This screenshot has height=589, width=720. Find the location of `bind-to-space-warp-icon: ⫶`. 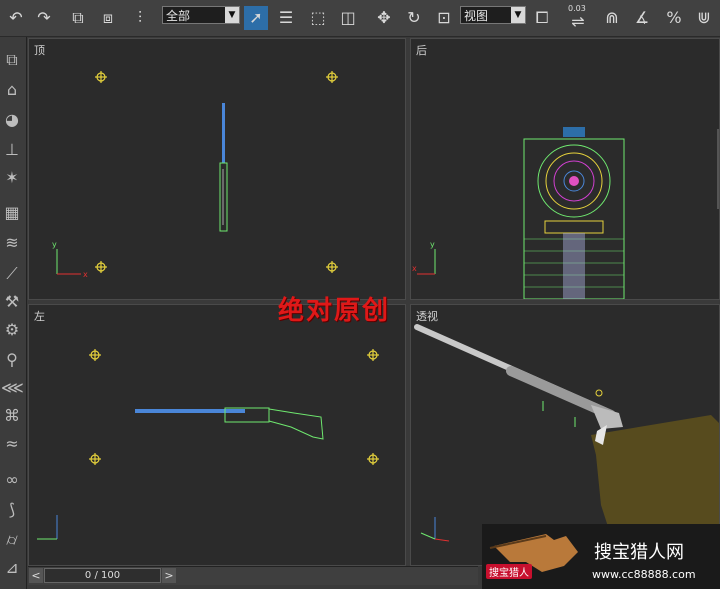

bind-to-space-warp-icon: ⫶ is located at coordinates (140, 18).